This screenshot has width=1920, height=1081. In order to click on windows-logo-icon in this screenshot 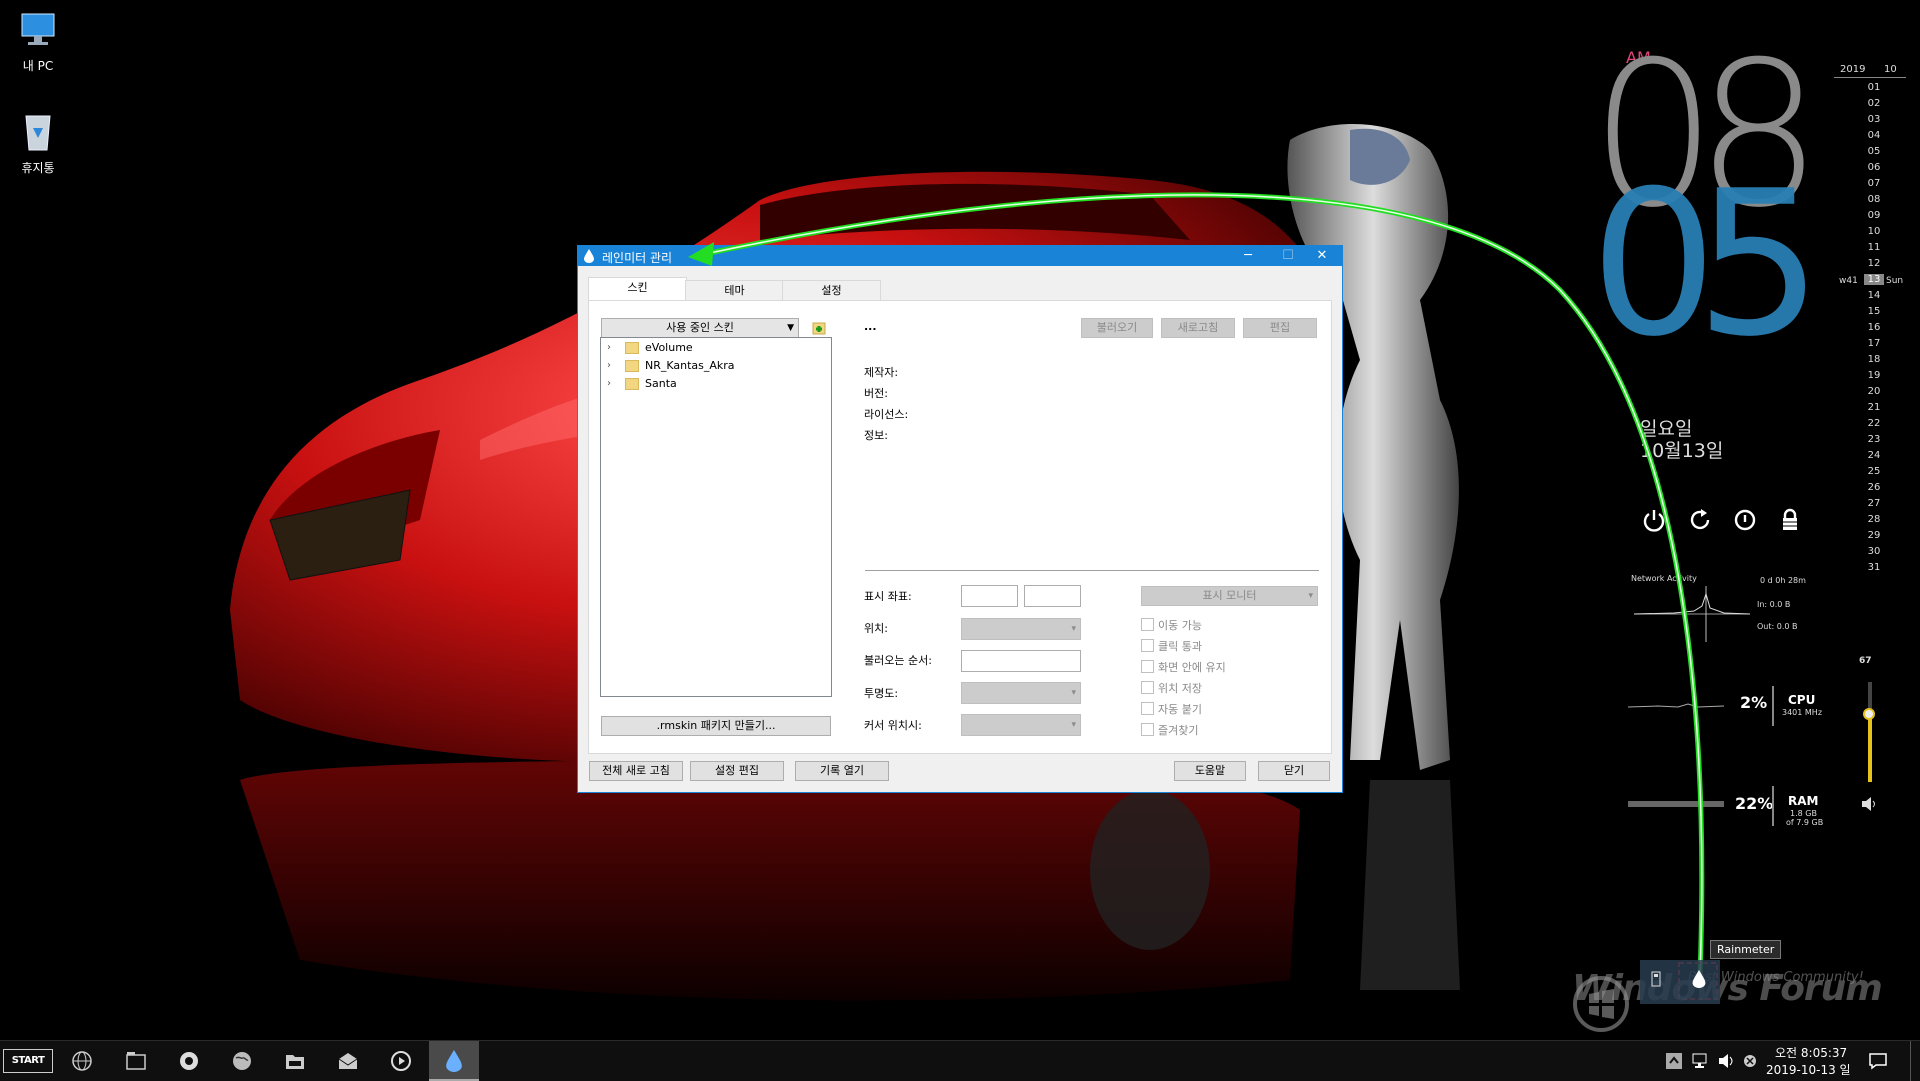, I will do `click(1601, 1004)`.